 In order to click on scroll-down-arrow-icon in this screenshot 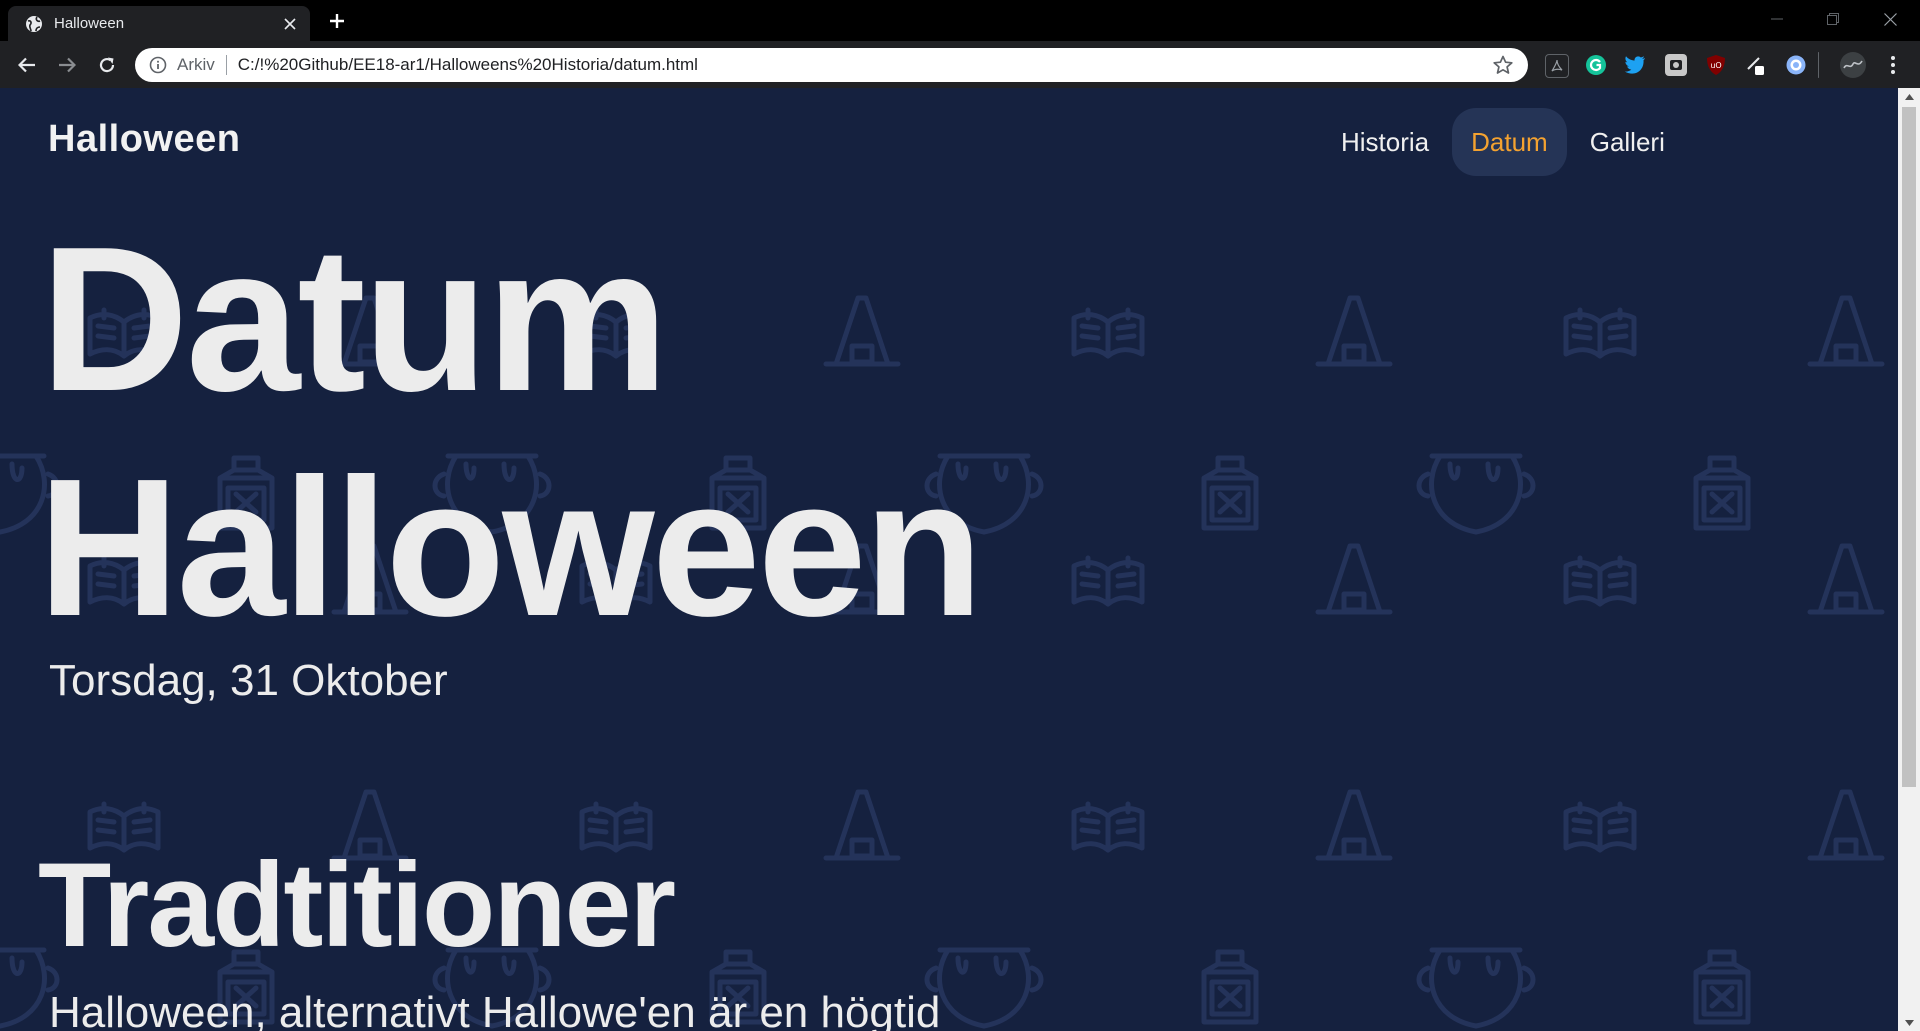, I will do `click(1909, 1022)`.